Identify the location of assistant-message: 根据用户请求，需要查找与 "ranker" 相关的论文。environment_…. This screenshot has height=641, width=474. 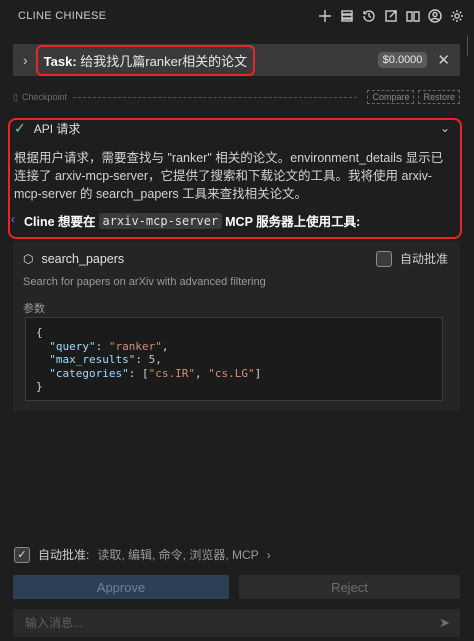
(229, 176).